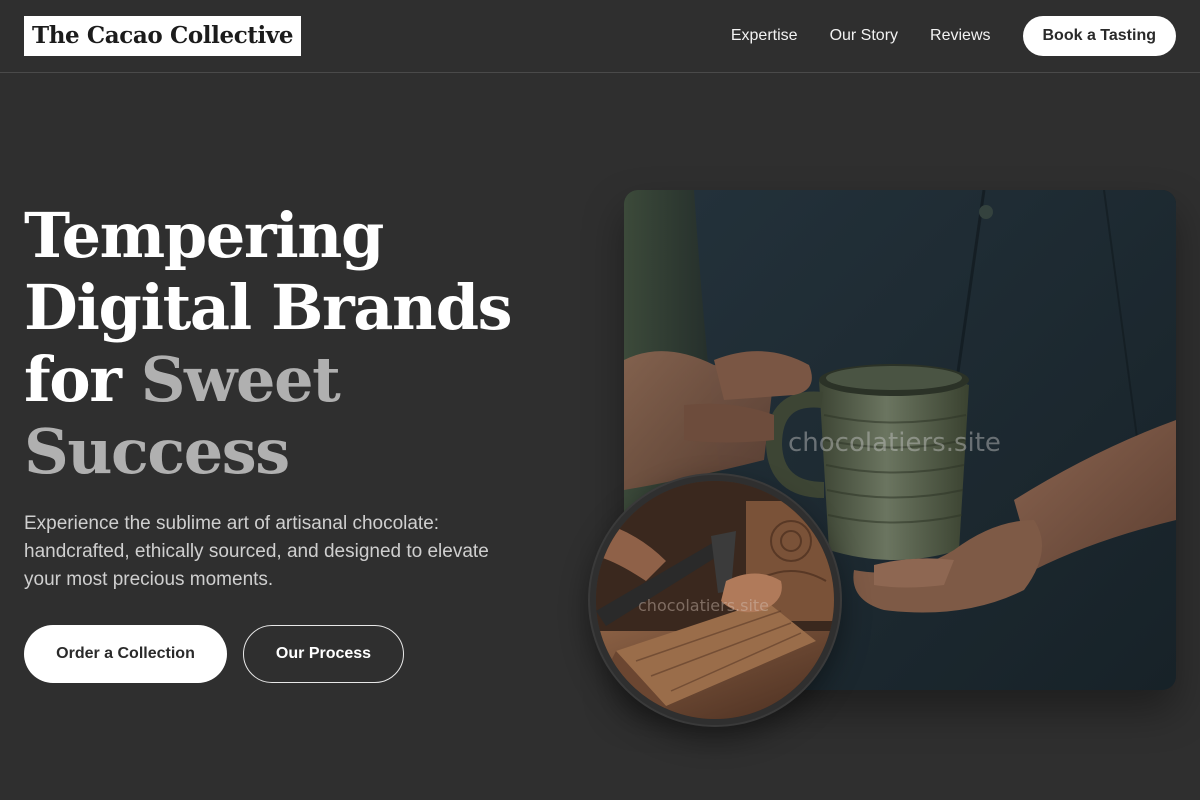 This screenshot has width=1200, height=800. What do you see at coordinates (864, 36) in the screenshot?
I see `nav-link-our-story: Our Story` at bounding box center [864, 36].